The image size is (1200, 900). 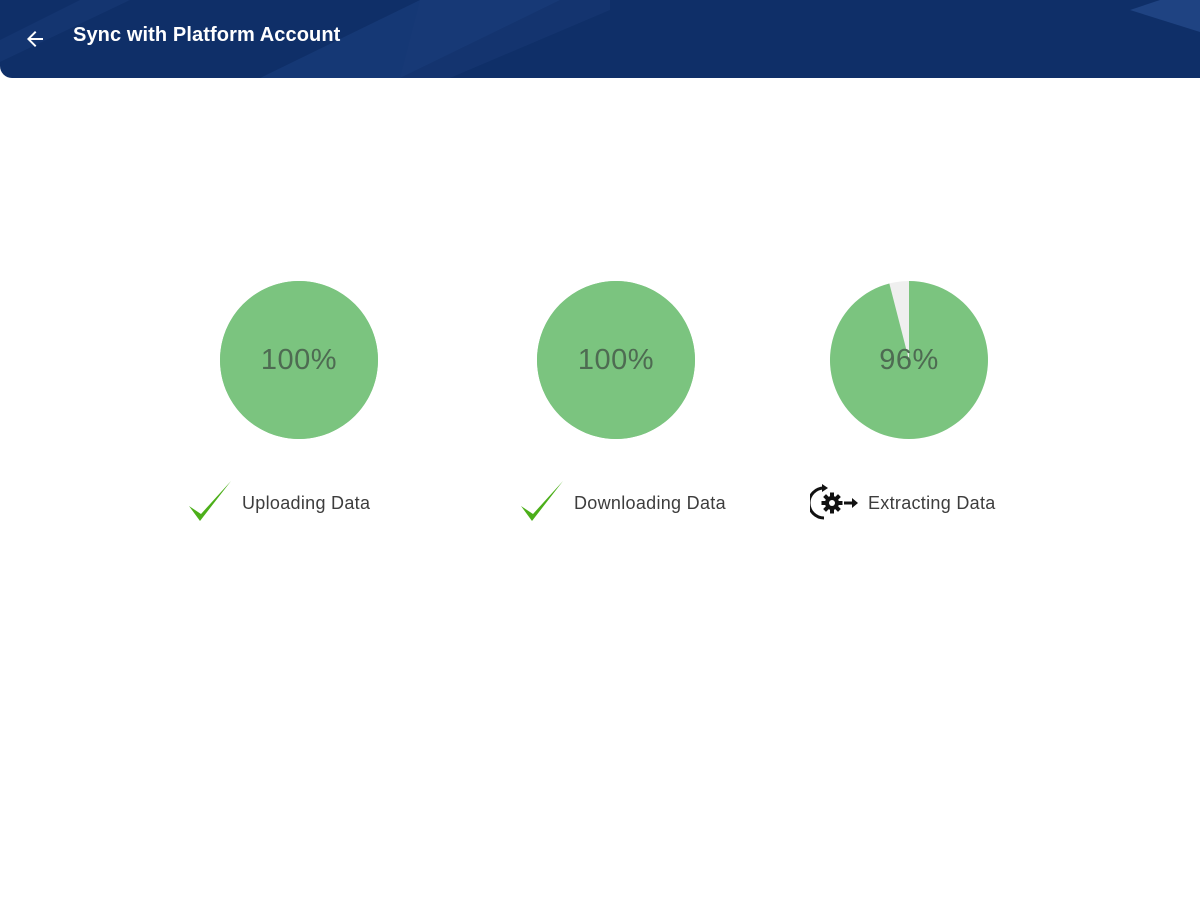 I want to click on step-extracting: 96% Extracting Data, so click(x=930, y=410).